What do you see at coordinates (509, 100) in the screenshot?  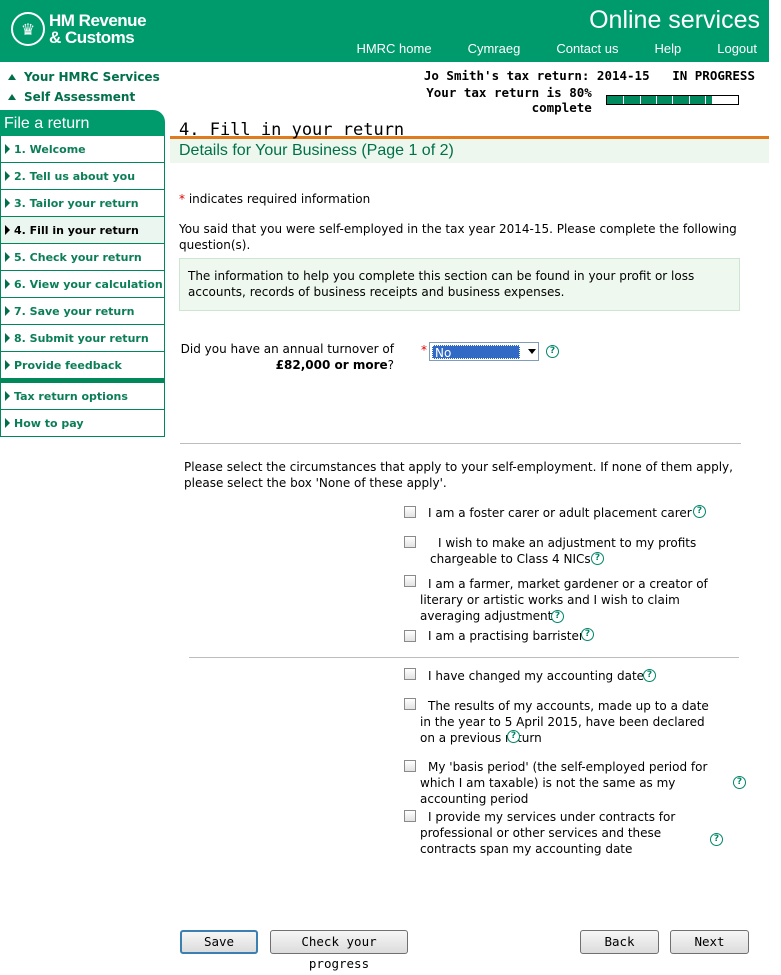 I see `completion-text: Your tax return is 80% complete` at bounding box center [509, 100].